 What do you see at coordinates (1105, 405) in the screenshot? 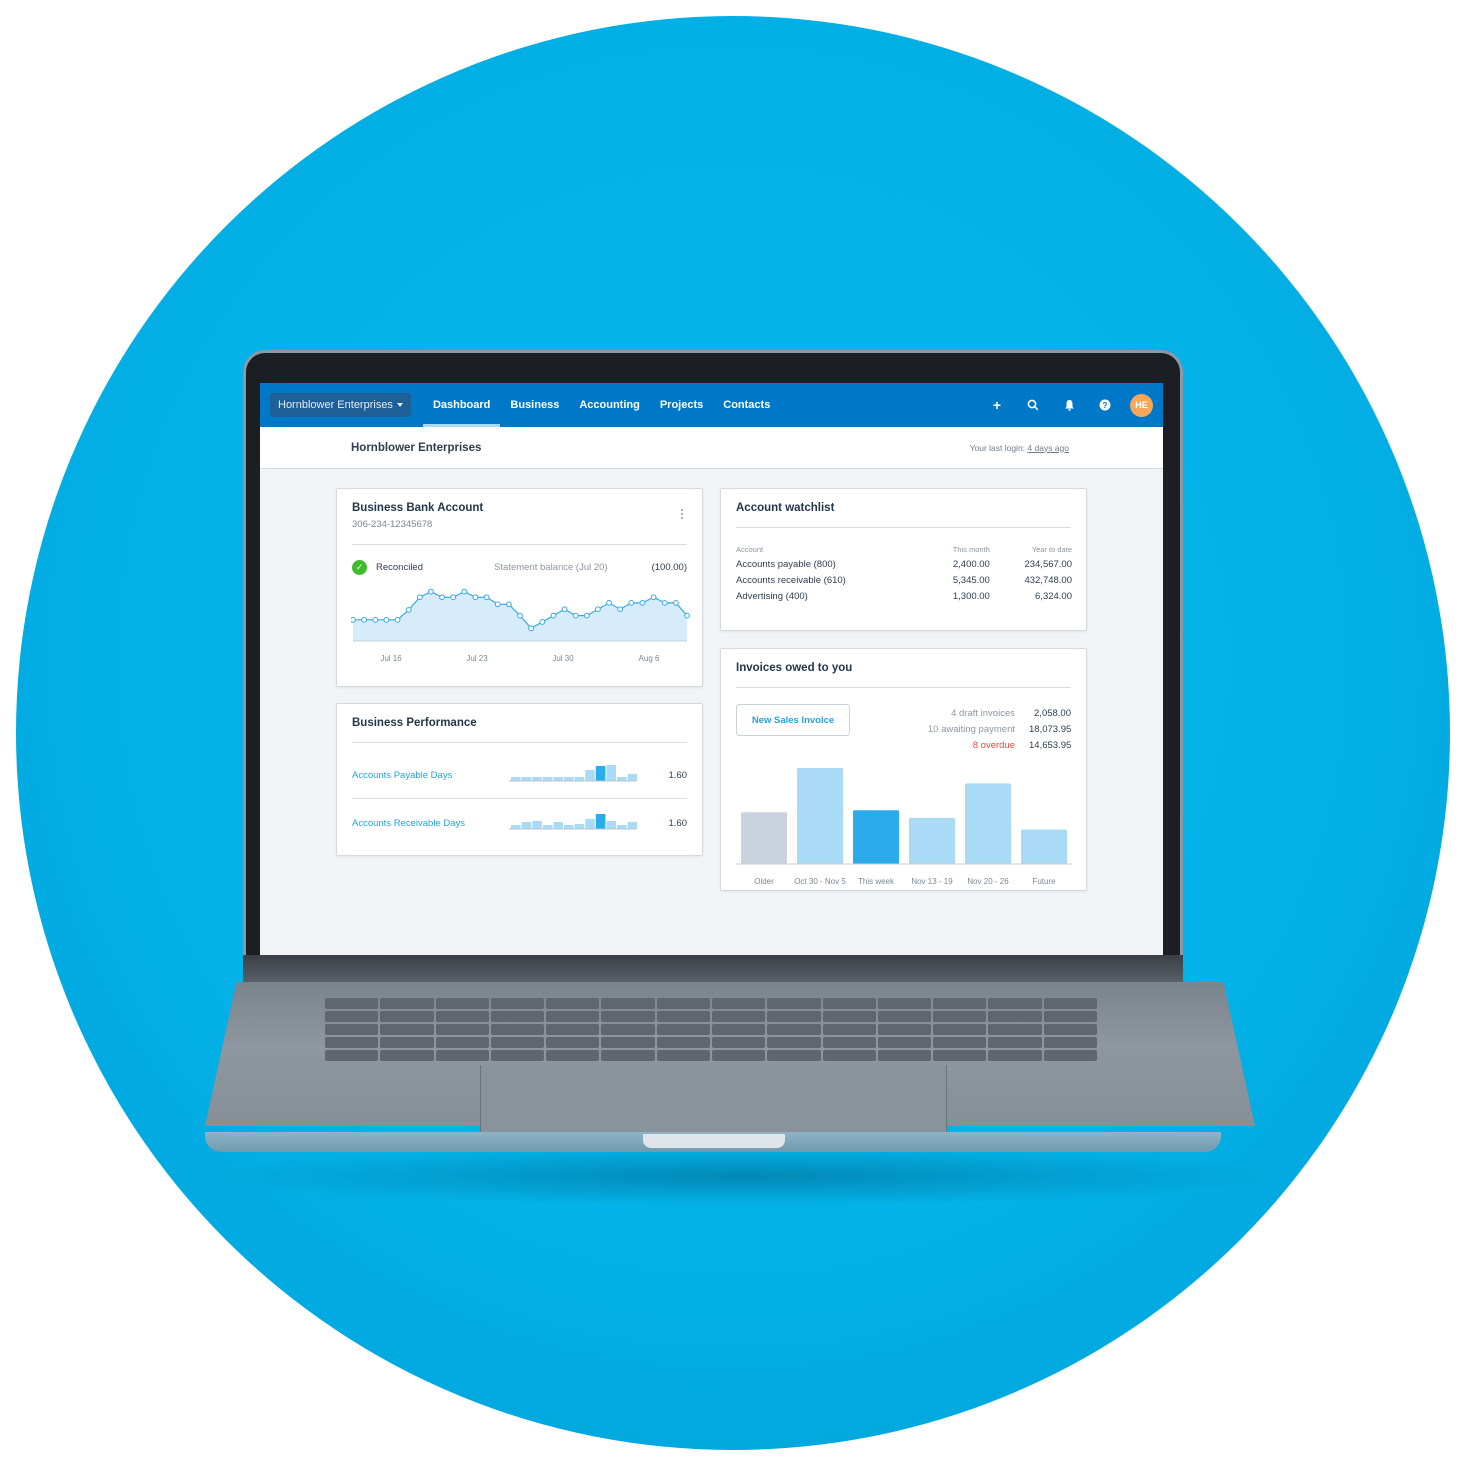
I see `help-icon: ?` at bounding box center [1105, 405].